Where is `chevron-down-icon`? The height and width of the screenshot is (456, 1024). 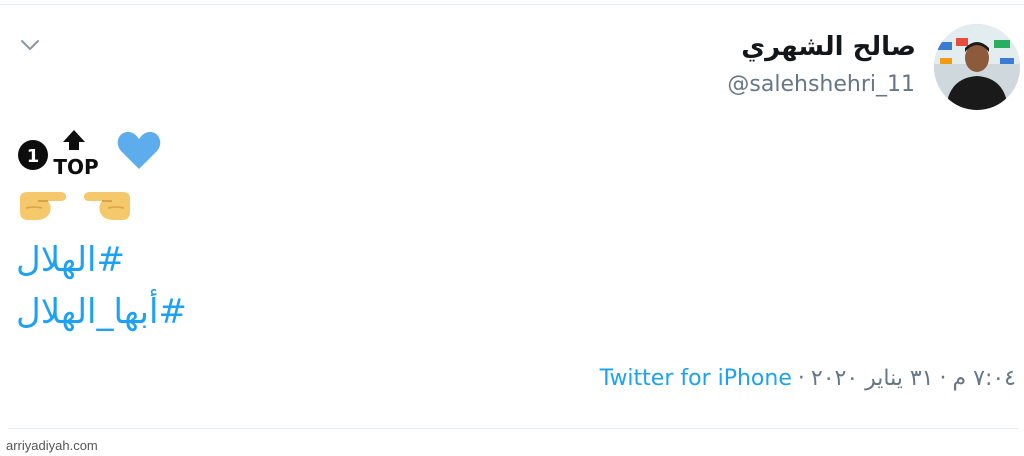 chevron-down-icon is located at coordinates (30, 45).